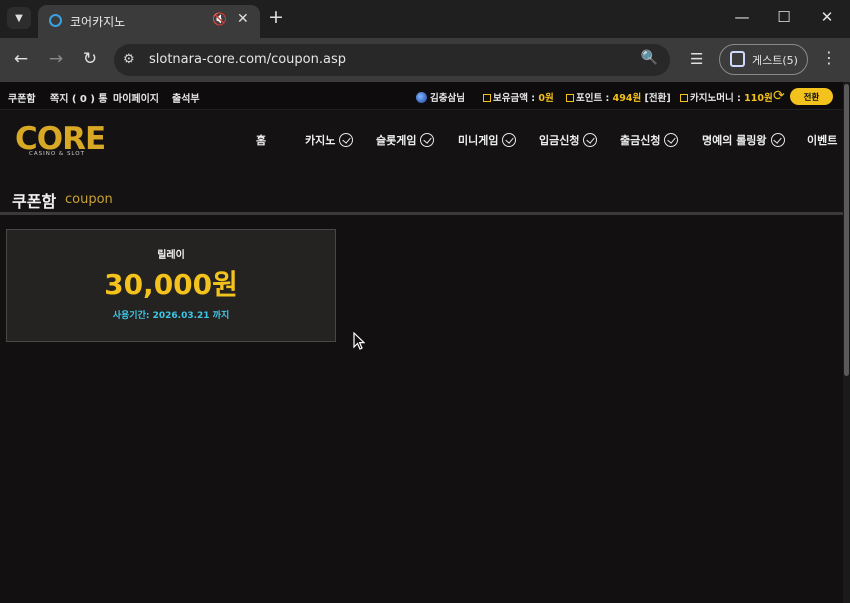 The image size is (850, 603). Describe the element at coordinates (89, 199) in the screenshot. I see `page-subtitle: coupon` at that location.